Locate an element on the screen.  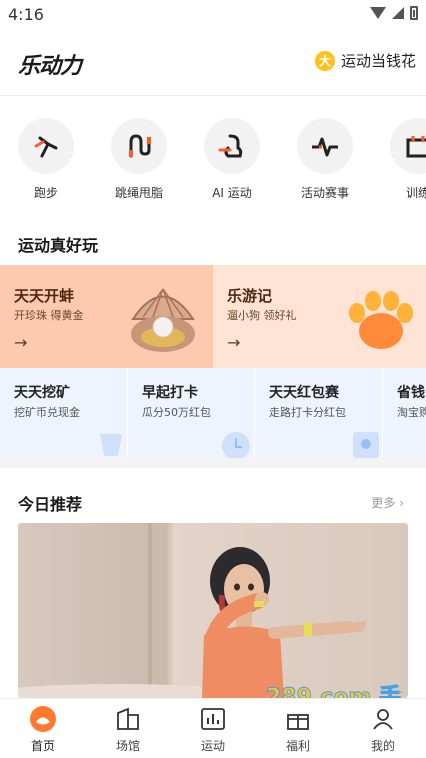
status-bar: 4:16 is located at coordinates (213, 15).